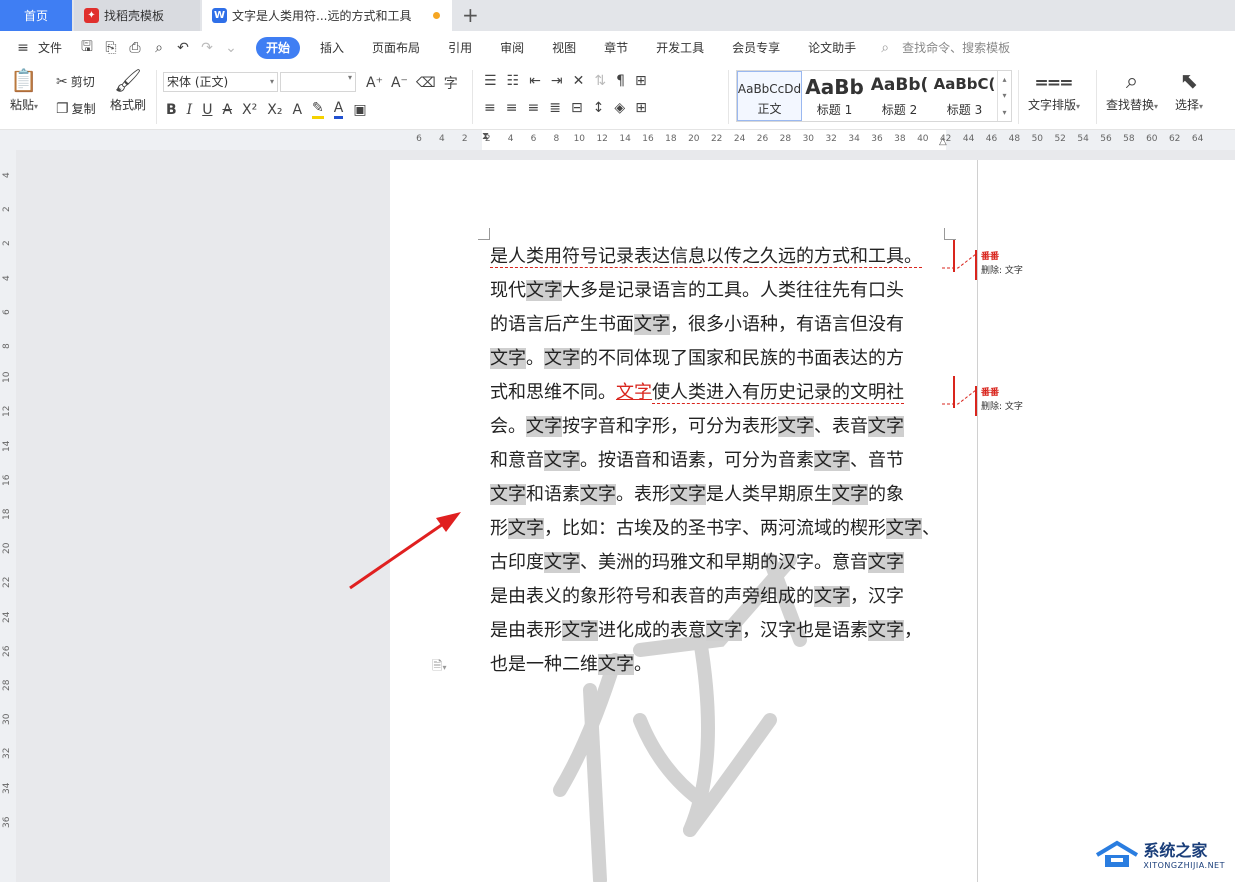 This screenshot has height=882, width=1235. Describe the element at coordinates (75, 81) in the screenshot. I see `cut-button: ✂ 剪切` at that location.